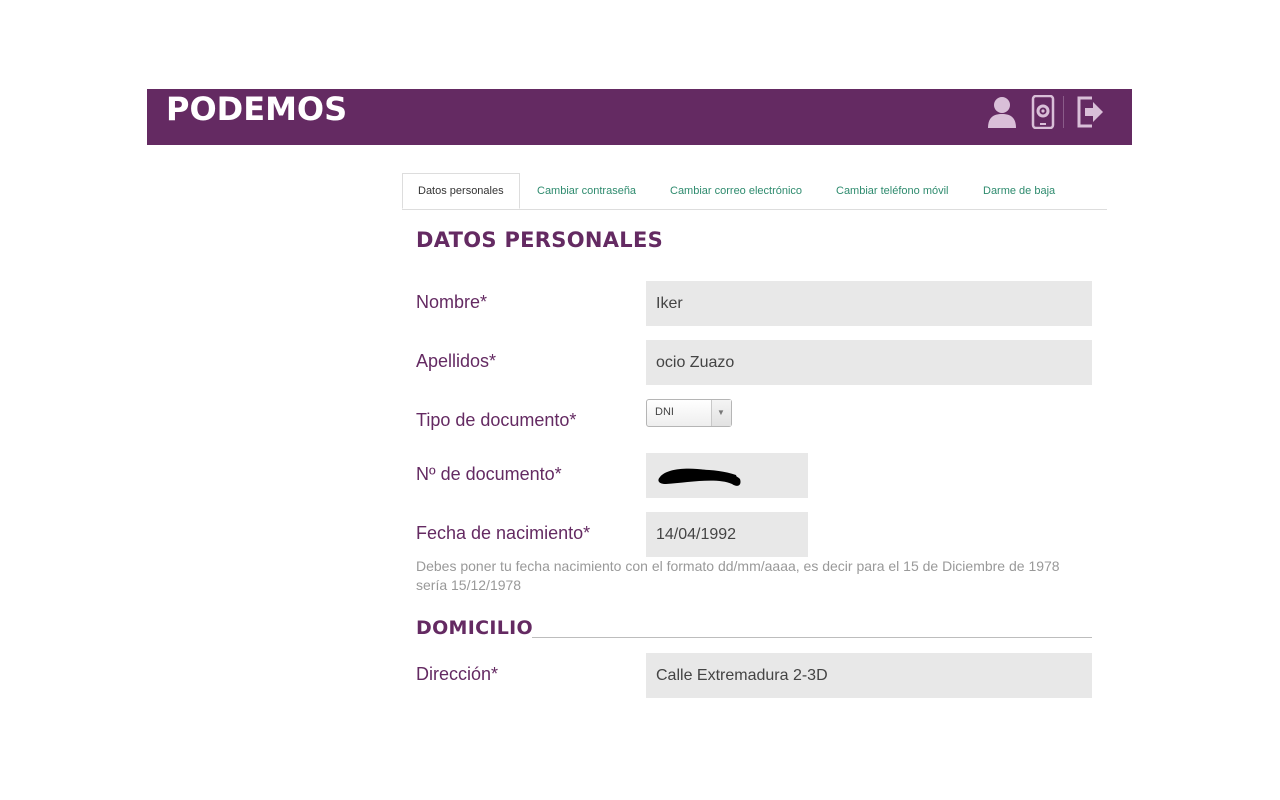  What do you see at coordinates (869, 303) in the screenshot?
I see `nombre-input` at bounding box center [869, 303].